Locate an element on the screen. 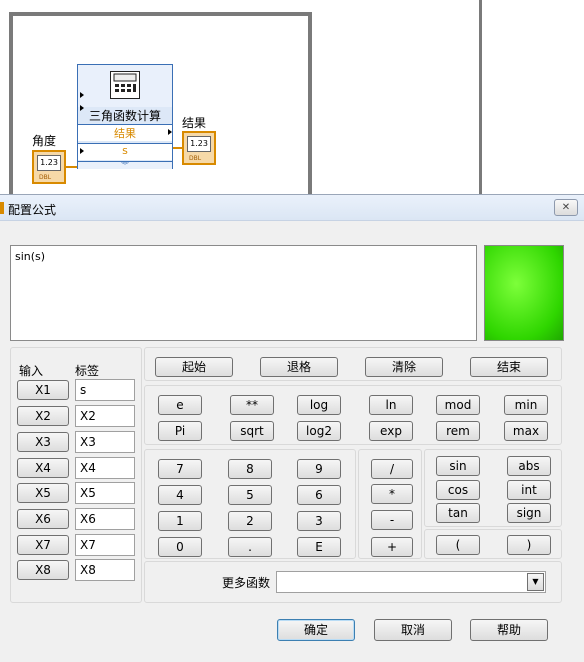 This screenshot has width=584, height=662. expand-chevron-icon: ︾ is located at coordinates (125, 165).